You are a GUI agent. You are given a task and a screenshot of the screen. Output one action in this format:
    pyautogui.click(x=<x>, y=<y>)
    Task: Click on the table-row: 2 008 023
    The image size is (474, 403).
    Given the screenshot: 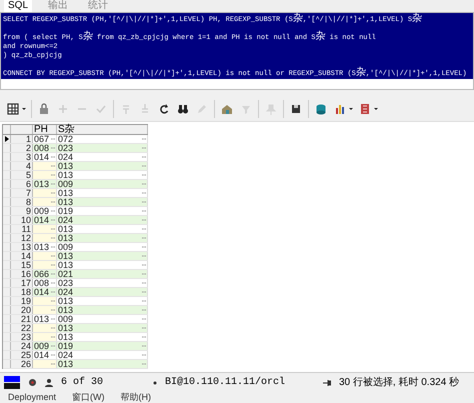 What is the action you would take?
    pyautogui.click(x=75, y=148)
    